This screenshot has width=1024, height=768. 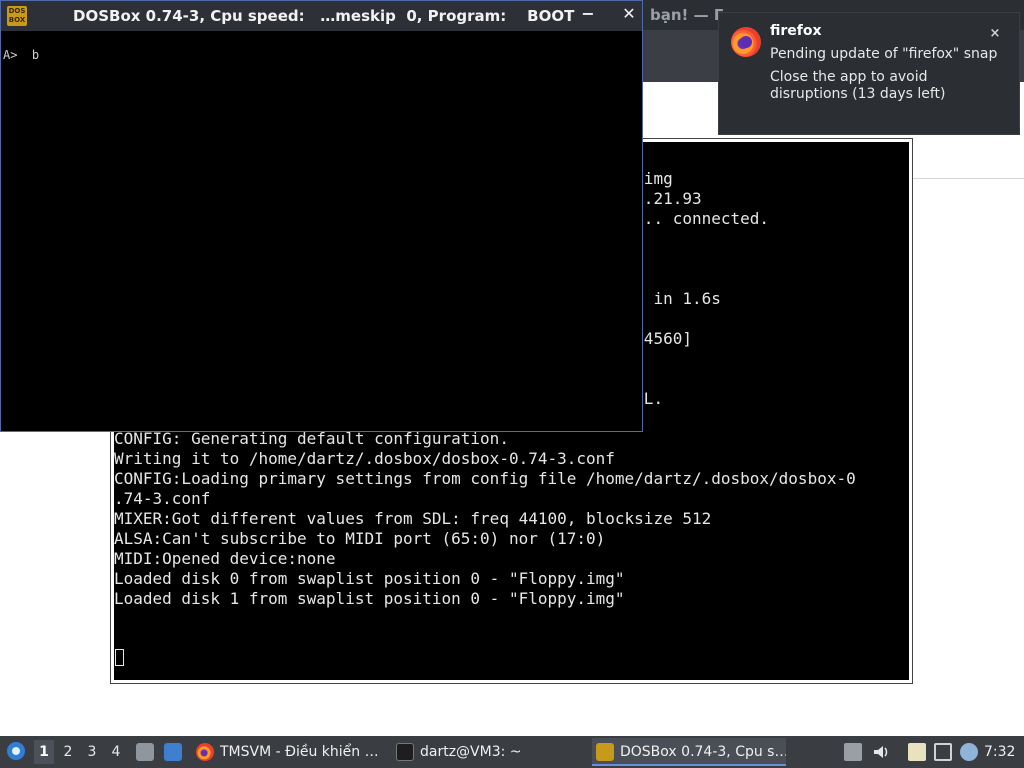 I want to click on workspace-2: 2, so click(x=68, y=752).